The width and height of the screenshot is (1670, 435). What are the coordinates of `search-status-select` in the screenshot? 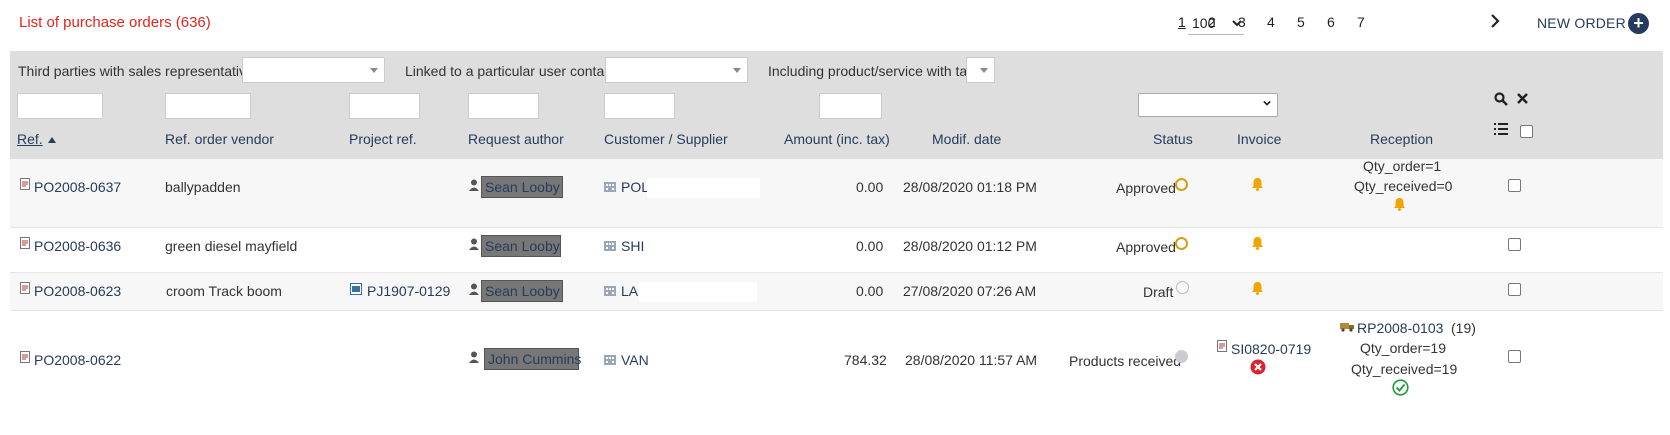 It's located at (1208, 105).